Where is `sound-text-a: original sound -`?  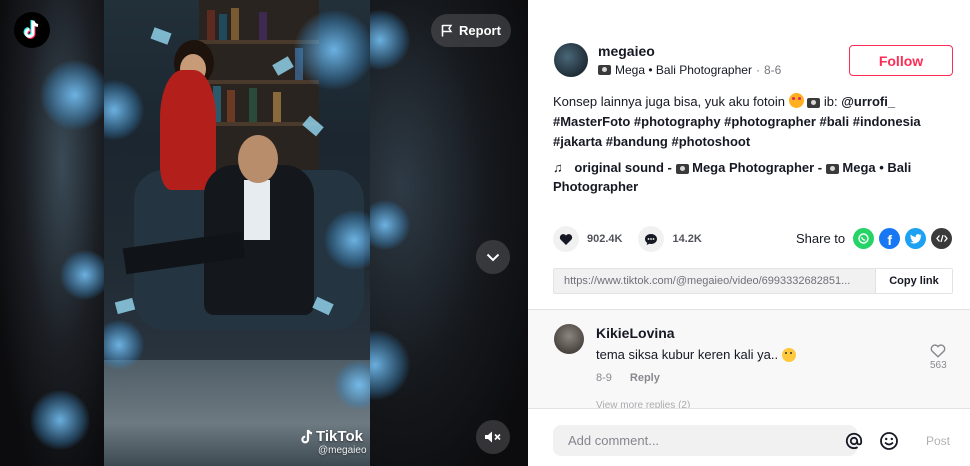
sound-text-a: original sound - is located at coordinates (623, 167).